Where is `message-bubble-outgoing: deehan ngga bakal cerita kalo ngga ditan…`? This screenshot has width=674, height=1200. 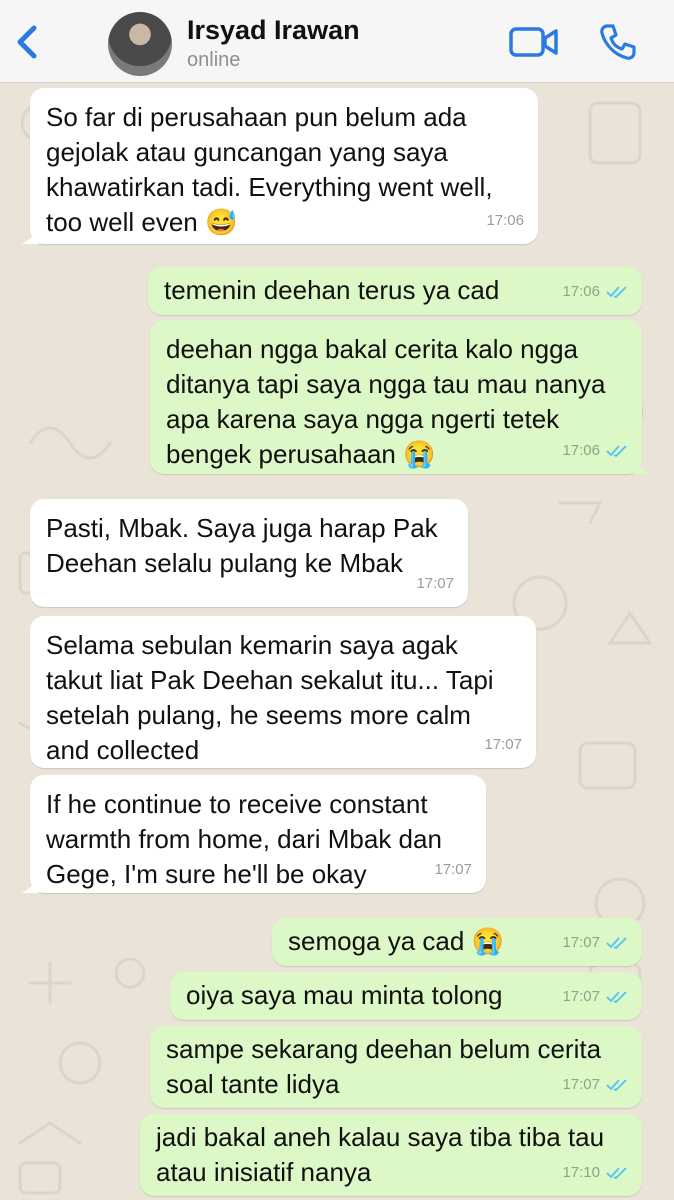
message-bubble-outgoing: deehan ngga bakal cerita kalo ngga ditan… is located at coordinates (400, 397).